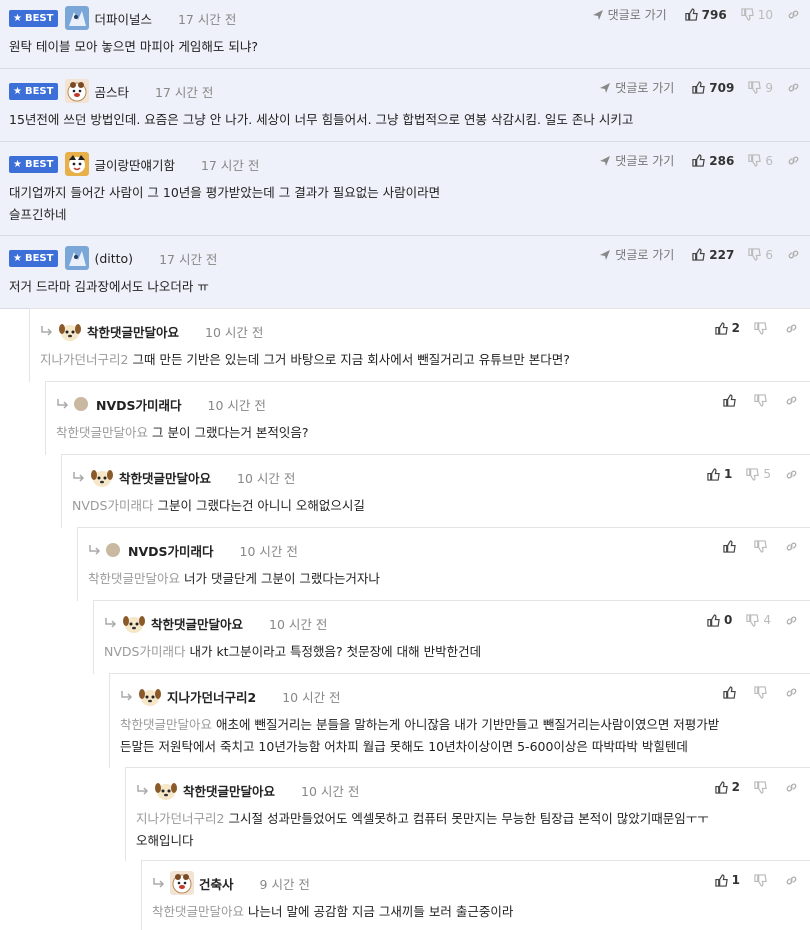 This screenshot has height=930, width=810. What do you see at coordinates (757, 15) in the screenshot?
I see `downvote-button: 10` at bounding box center [757, 15].